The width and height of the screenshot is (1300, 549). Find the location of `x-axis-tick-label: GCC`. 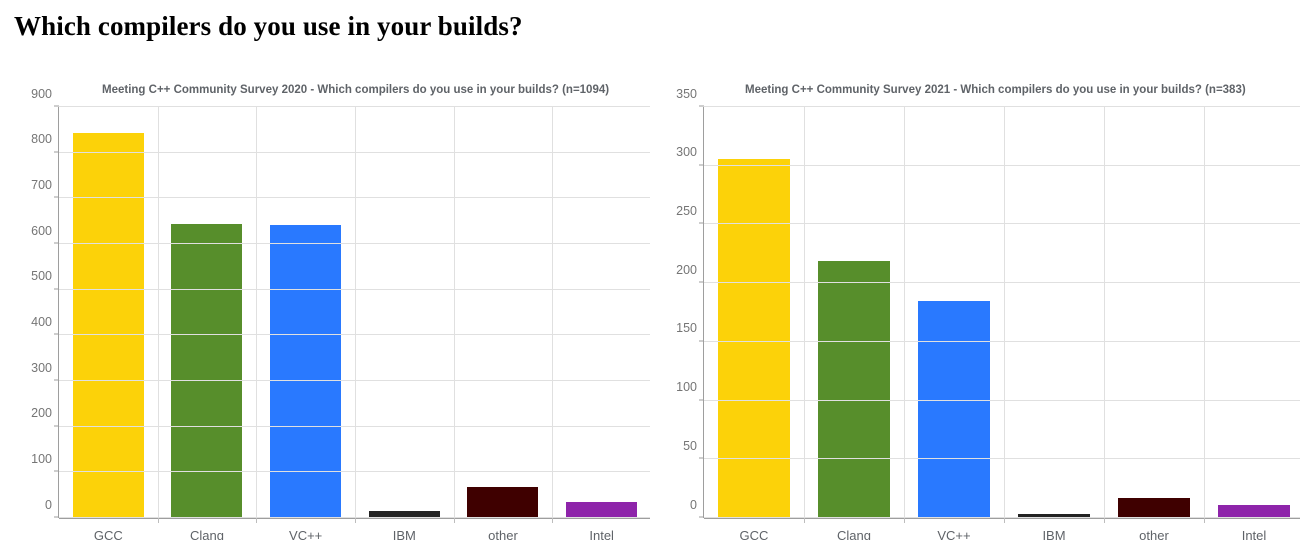

x-axis-tick-label: GCC is located at coordinates (108, 534).